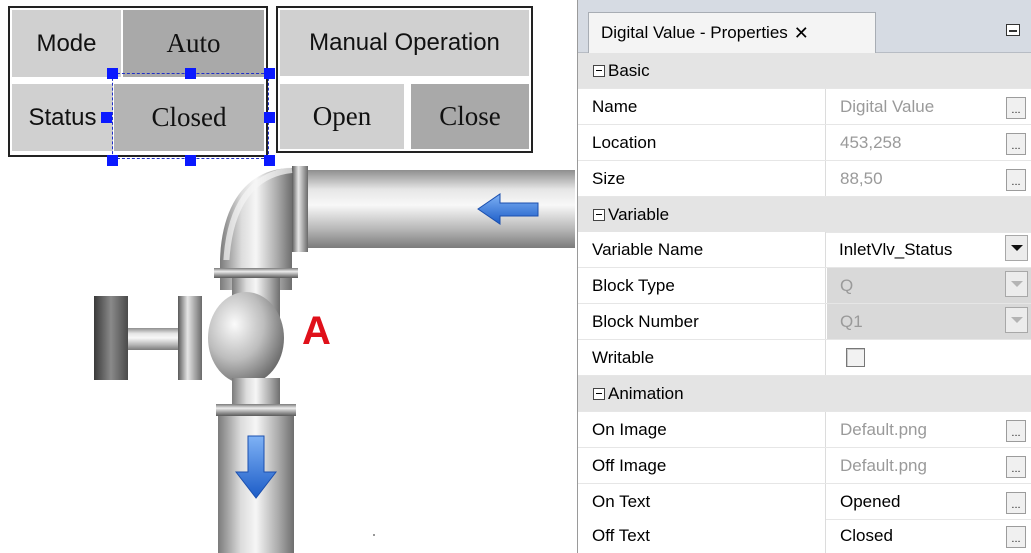 The image size is (1031, 553). Describe the element at coordinates (929, 357) in the screenshot. I see `property-value` at that location.